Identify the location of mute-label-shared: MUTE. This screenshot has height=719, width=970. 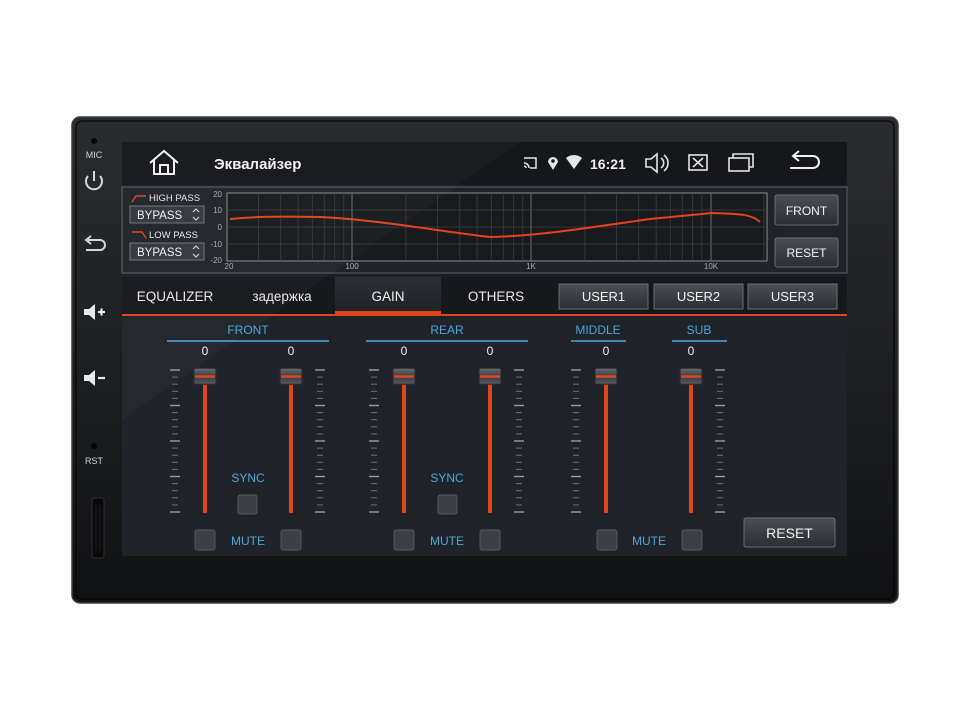
(649, 541).